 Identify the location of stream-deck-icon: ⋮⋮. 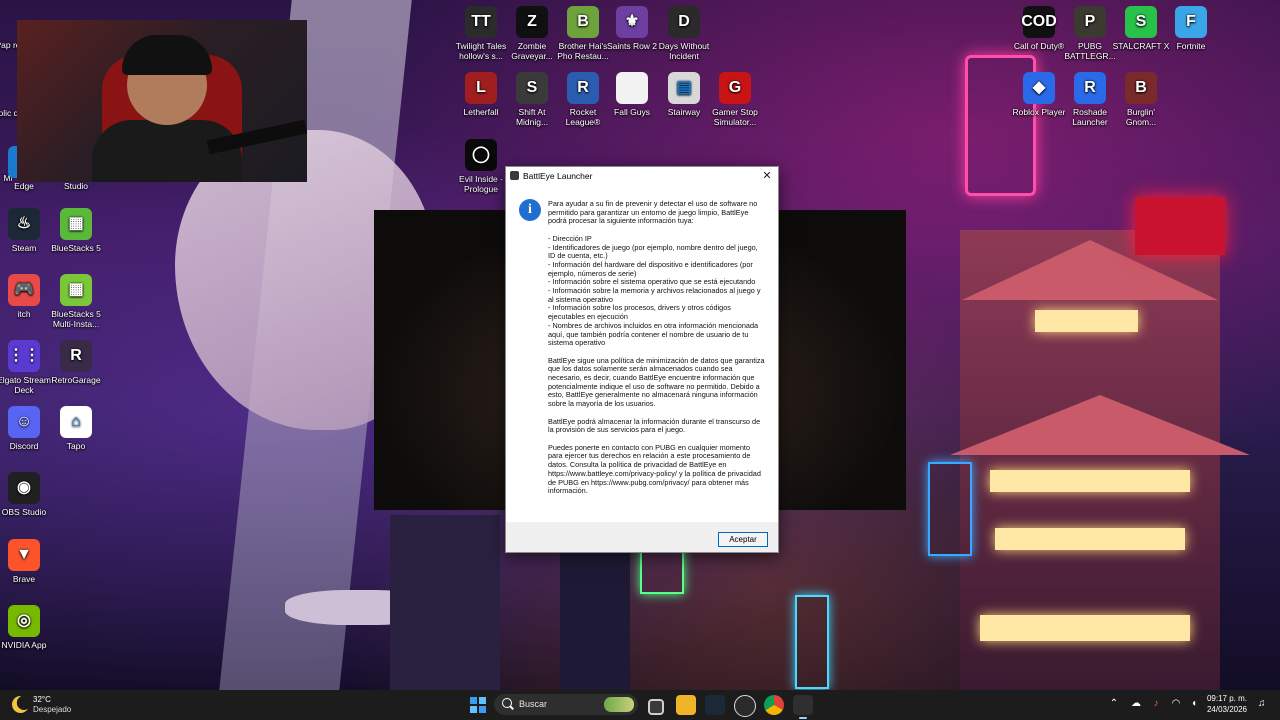
(24, 356).